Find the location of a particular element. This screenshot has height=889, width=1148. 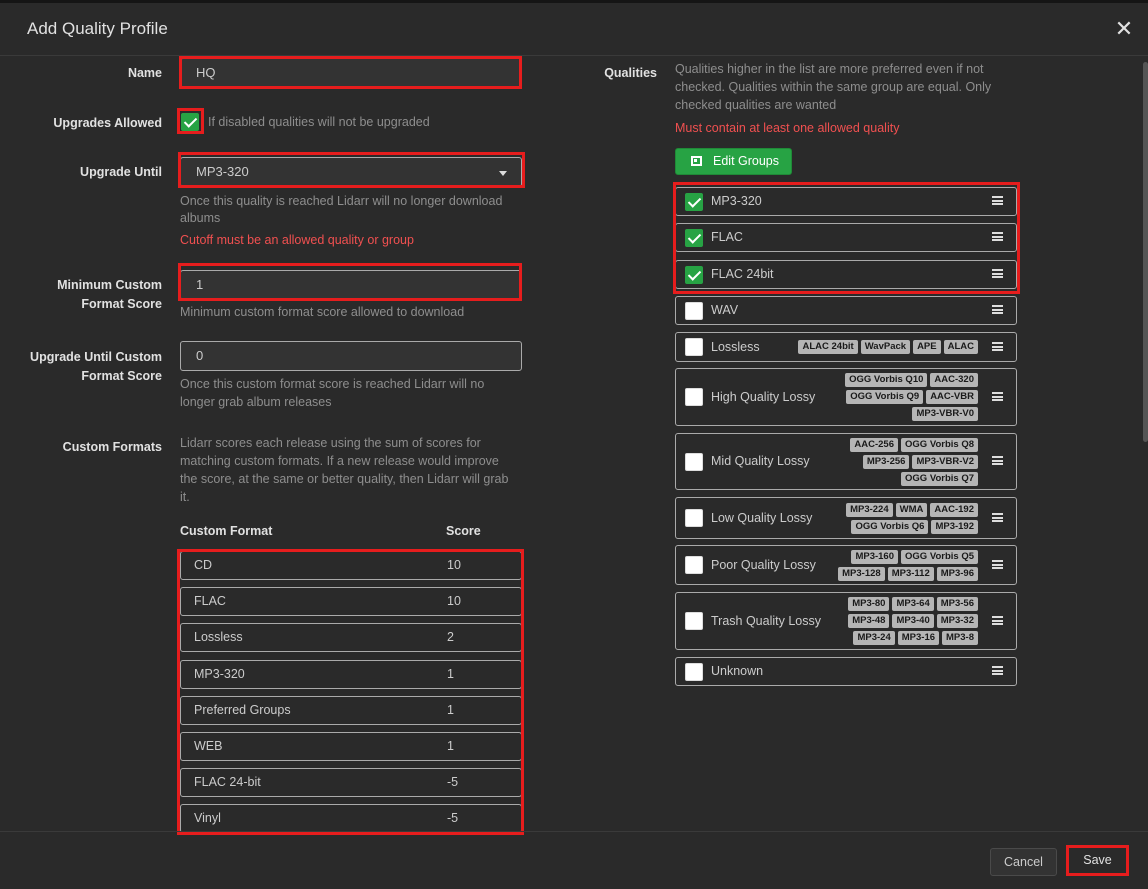

upgrade-until-highlight is located at coordinates (351, 170).